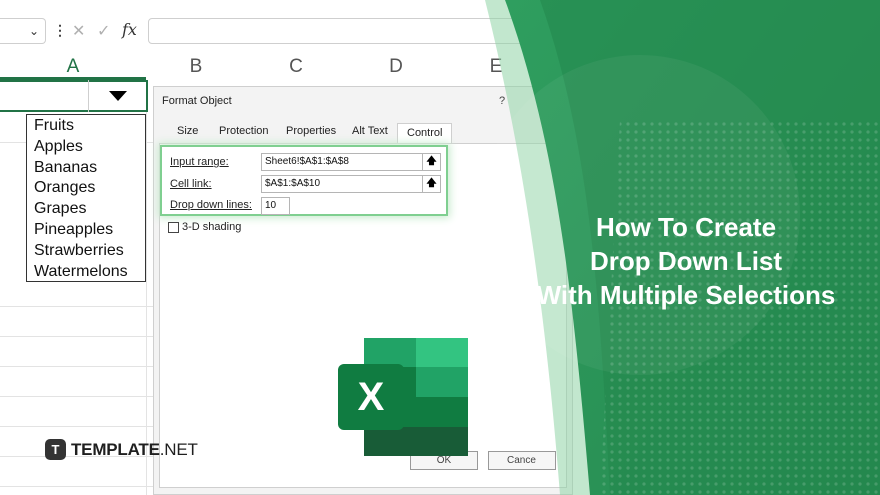 The width and height of the screenshot is (880, 495). Describe the element at coordinates (311, 131) in the screenshot. I see `tab-properties: Properties` at that location.